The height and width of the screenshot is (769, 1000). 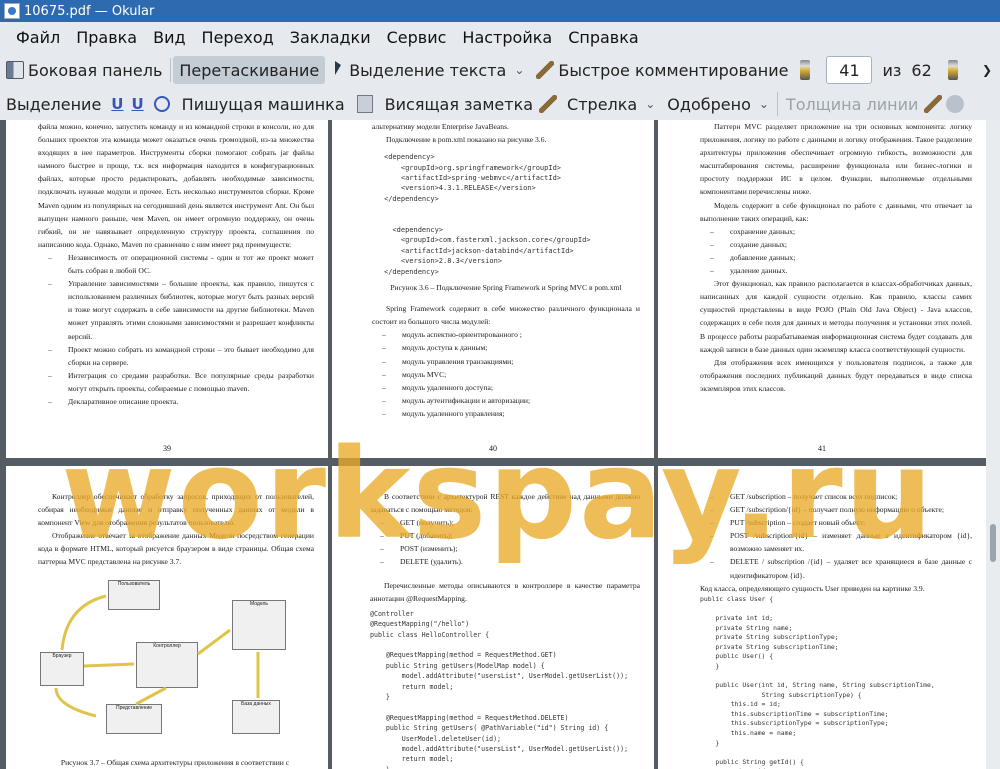 What do you see at coordinates (167, 448) in the screenshot?
I see `page-number: 39` at bounding box center [167, 448].